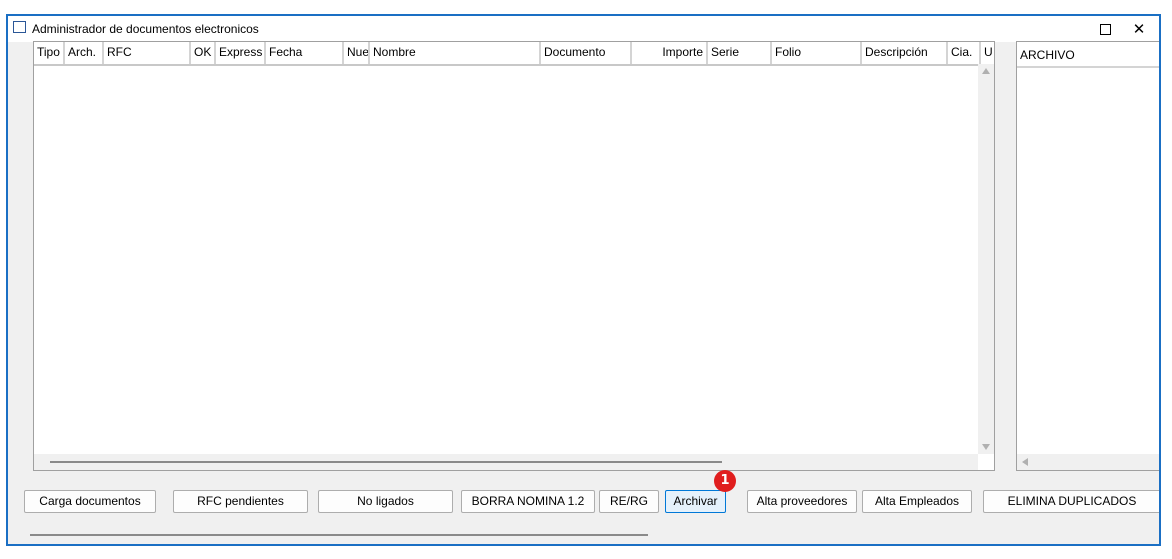 This screenshot has width=1172, height=559. What do you see at coordinates (740, 53) in the screenshot?
I see `column-header-serie: Serie` at bounding box center [740, 53].